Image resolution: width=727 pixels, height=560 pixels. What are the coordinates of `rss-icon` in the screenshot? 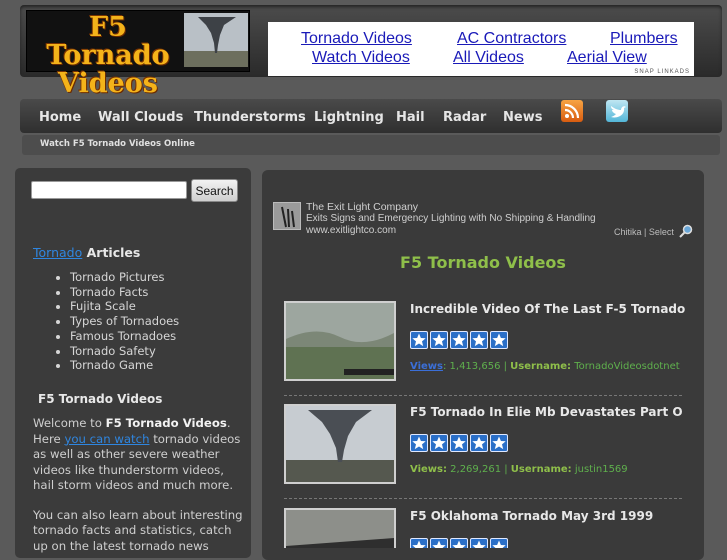 It's located at (572, 111).